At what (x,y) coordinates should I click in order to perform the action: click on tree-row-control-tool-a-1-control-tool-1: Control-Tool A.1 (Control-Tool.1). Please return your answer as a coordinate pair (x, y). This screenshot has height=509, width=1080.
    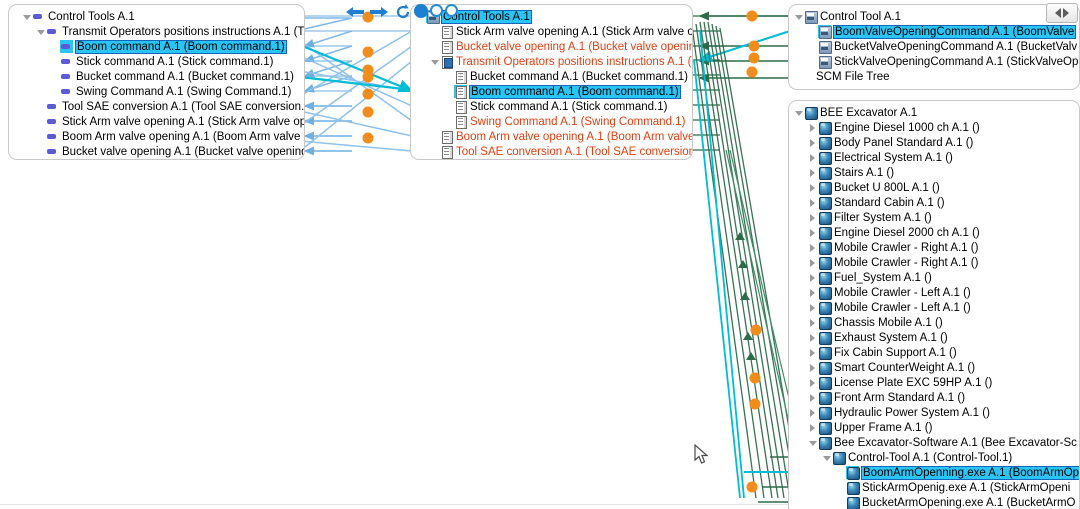
    Looking at the image, I should click on (934, 457).